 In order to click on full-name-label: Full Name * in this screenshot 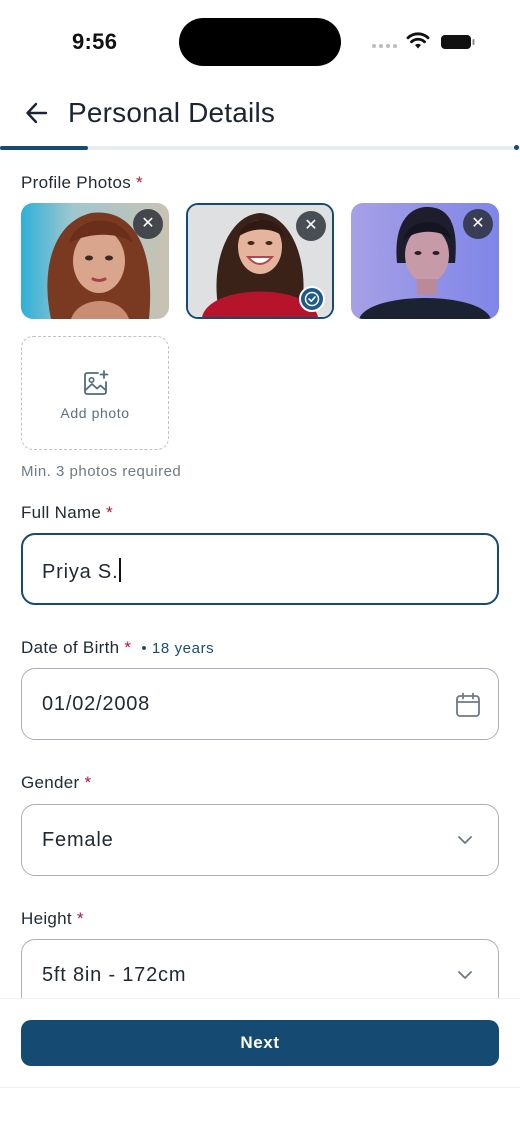, I will do `click(67, 513)`.